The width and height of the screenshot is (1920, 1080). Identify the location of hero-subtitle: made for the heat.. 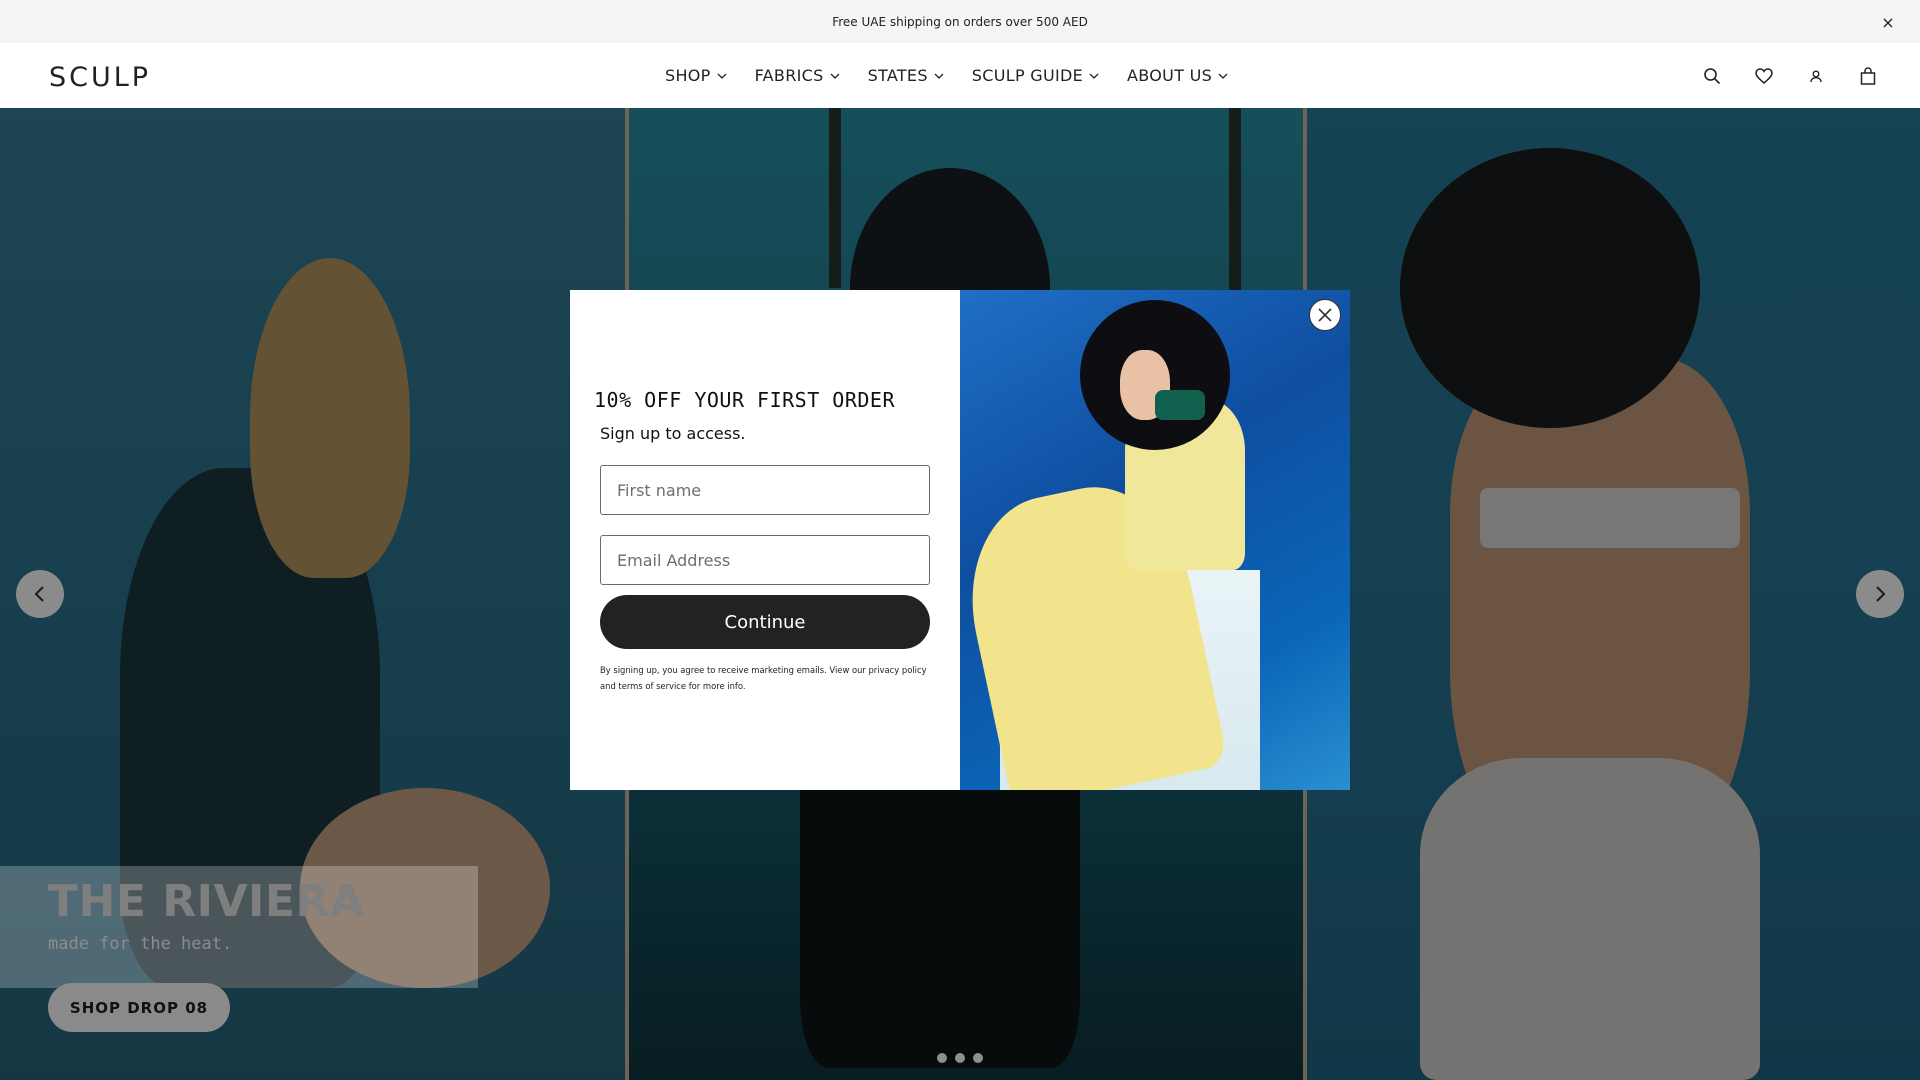
(140, 944).